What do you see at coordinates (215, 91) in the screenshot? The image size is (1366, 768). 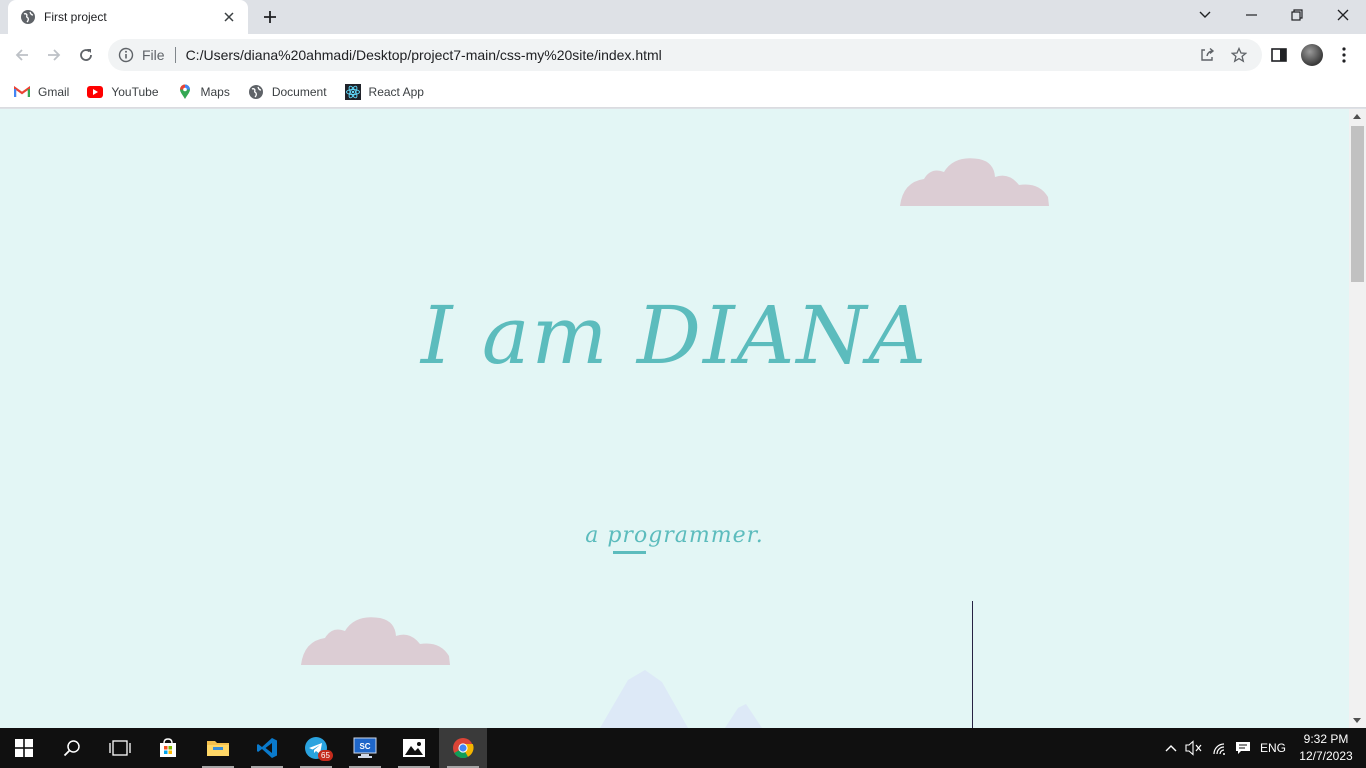 I see `bookmark-label: Maps` at bounding box center [215, 91].